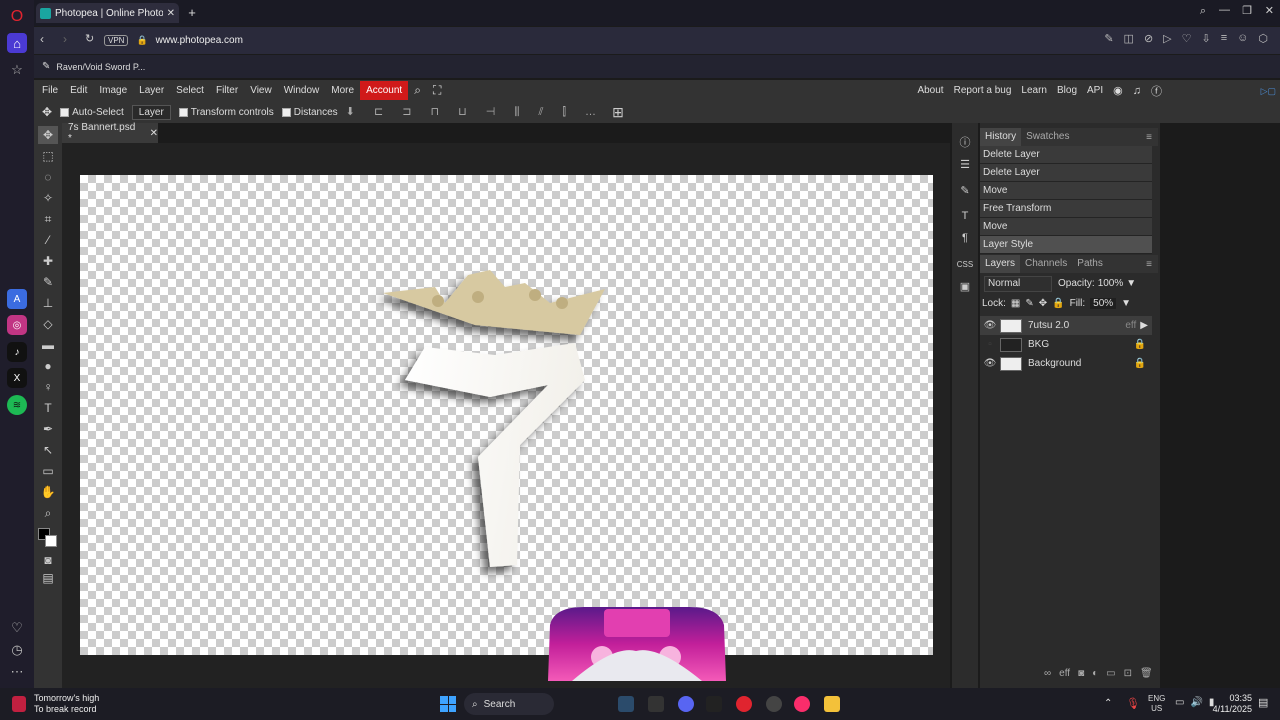 Image resolution: width=1280 pixels, height=720 pixels. What do you see at coordinates (656, 704) in the screenshot?
I see `epic-games-icon` at bounding box center [656, 704].